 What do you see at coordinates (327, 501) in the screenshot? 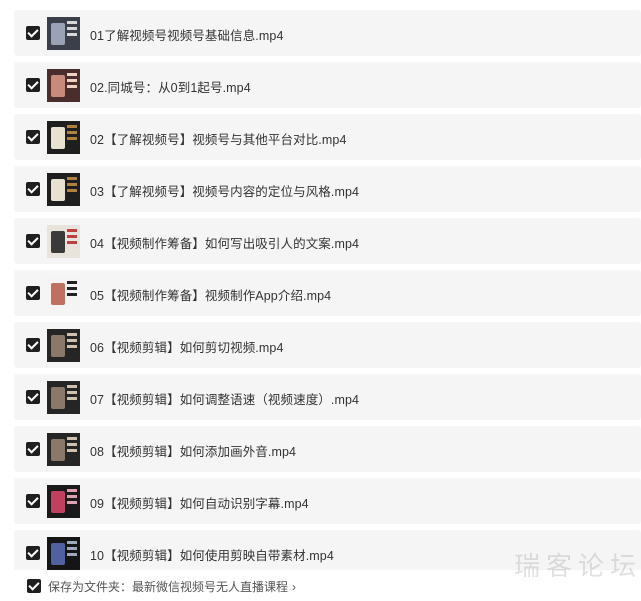
I see `file-row: 09【视频剪辑】如何自动识别字幕.mp4` at bounding box center [327, 501].